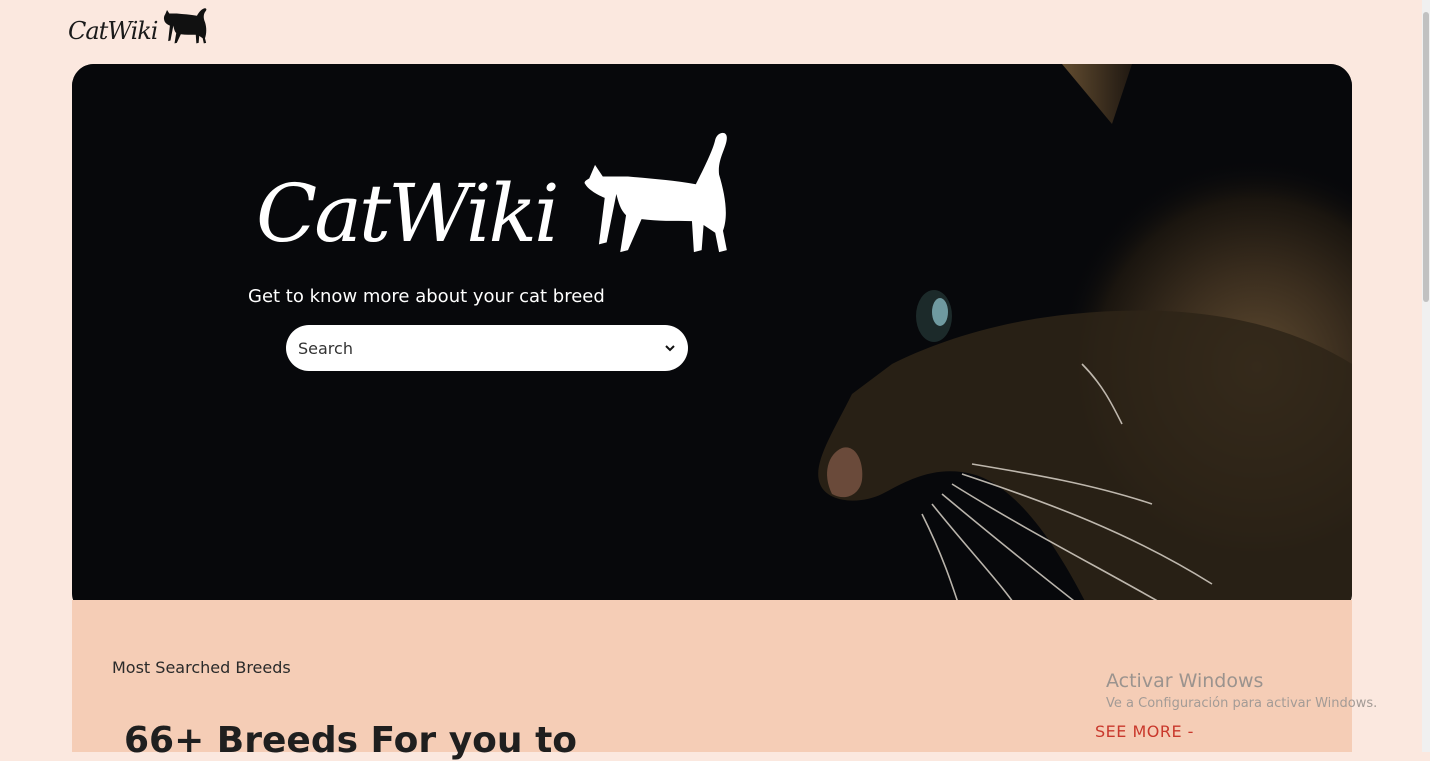 The width and height of the screenshot is (1430, 761). What do you see at coordinates (1426, 376) in the screenshot?
I see `page-scrollbar` at bounding box center [1426, 376].